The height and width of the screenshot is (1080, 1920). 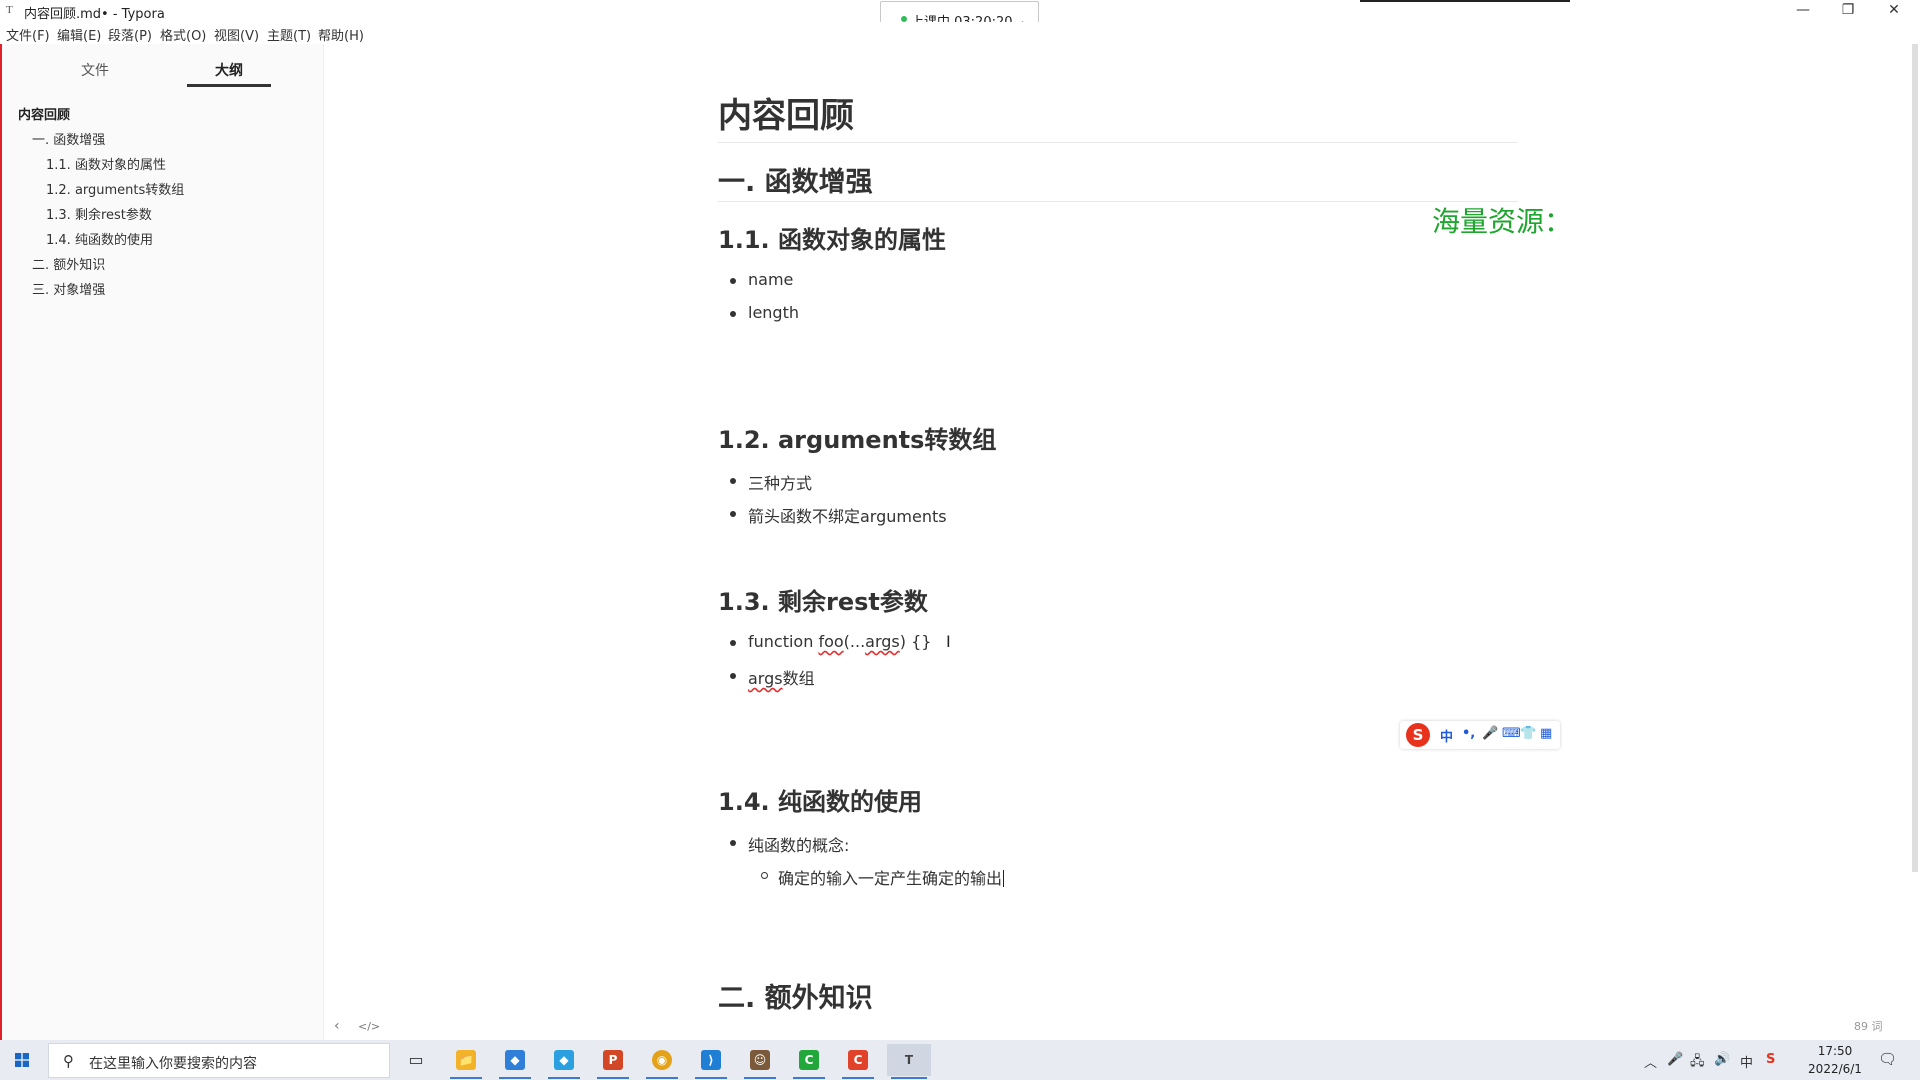 I want to click on tab-files: 文件, so click(x=95, y=70).